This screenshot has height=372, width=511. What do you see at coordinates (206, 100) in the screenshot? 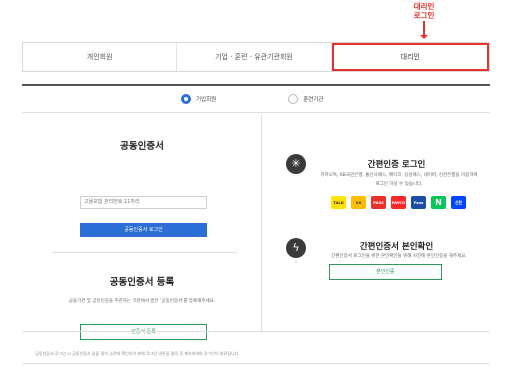
I see `radio-enterprise-label: 기업회원` at bounding box center [206, 100].